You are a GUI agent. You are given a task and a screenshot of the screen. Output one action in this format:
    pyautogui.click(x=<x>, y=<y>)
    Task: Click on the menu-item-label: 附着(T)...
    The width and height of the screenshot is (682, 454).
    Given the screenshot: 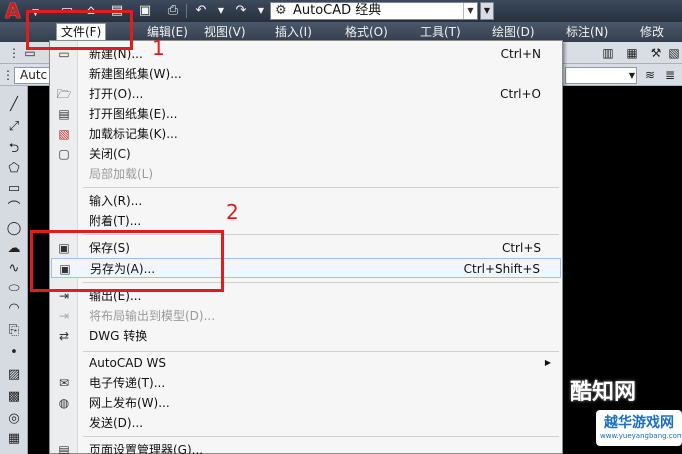 What is the action you would take?
    pyautogui.click(x=115, y=221)
    